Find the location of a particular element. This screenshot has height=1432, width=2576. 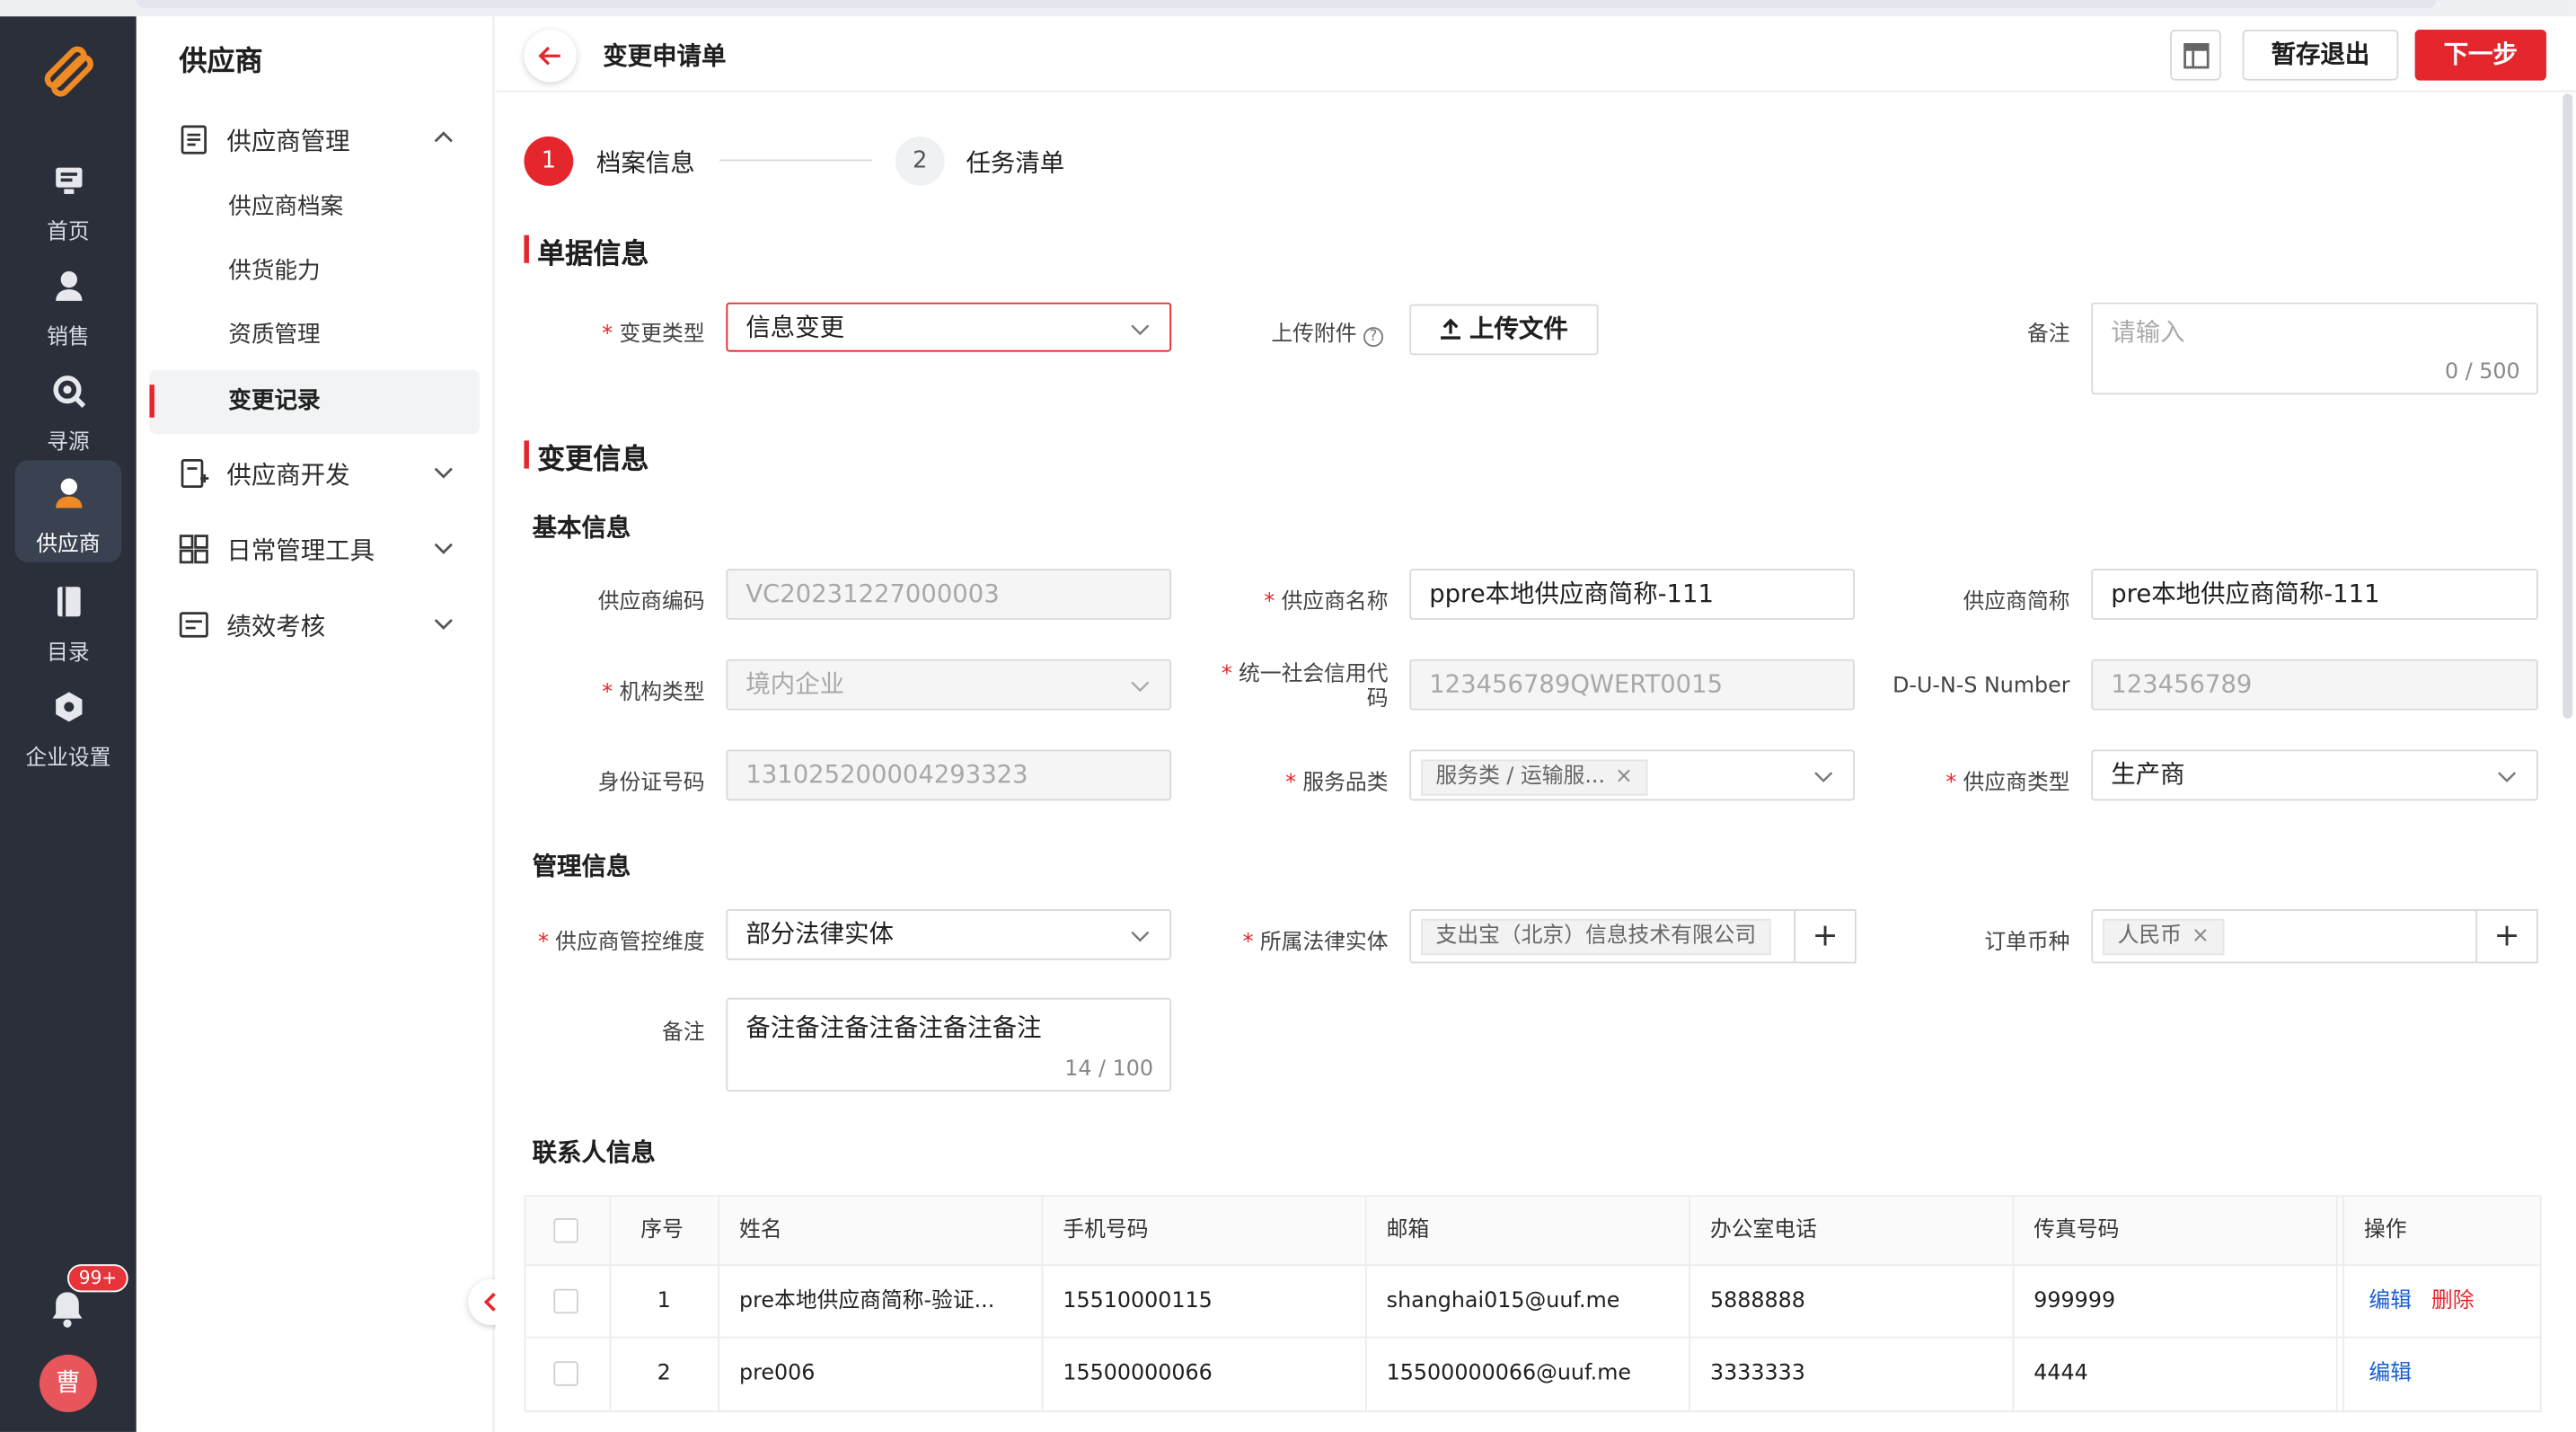

nav-rail: 首页 销售 寻源 供应商 目录 企业设置 99+ 曹 is located at coordinates (68, 724).